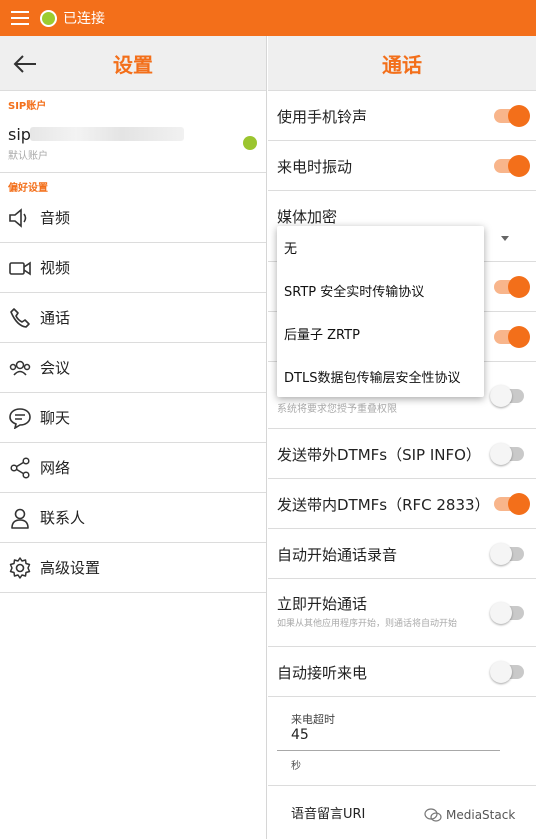 Image resolution: width=536 pixels, height=839 pixels. Describe the element at coordinates (380, 290) in the screenshot. I see `dropdown-option-srtp: SRTP 安全实时传输协议` at that location.